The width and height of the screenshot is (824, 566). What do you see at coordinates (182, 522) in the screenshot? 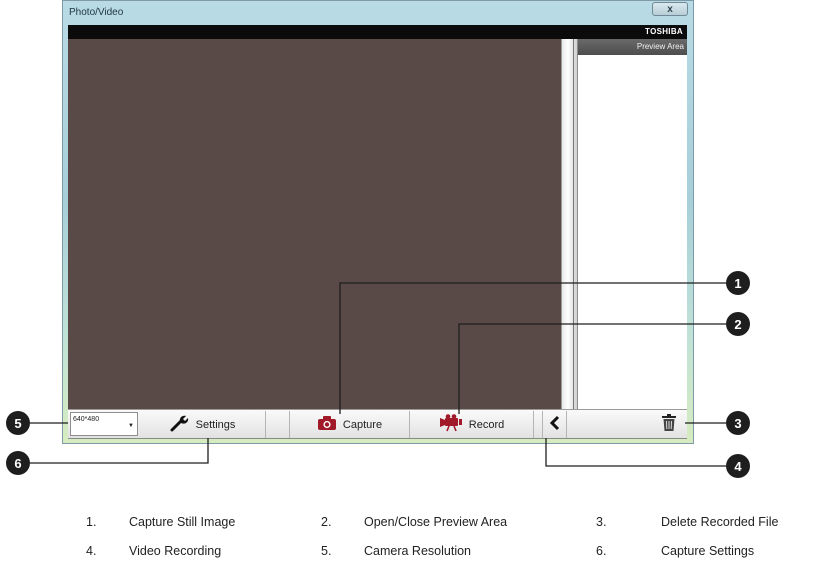
I see `legend-text-1: Capture Still Image` at bounding box center [182, 522].